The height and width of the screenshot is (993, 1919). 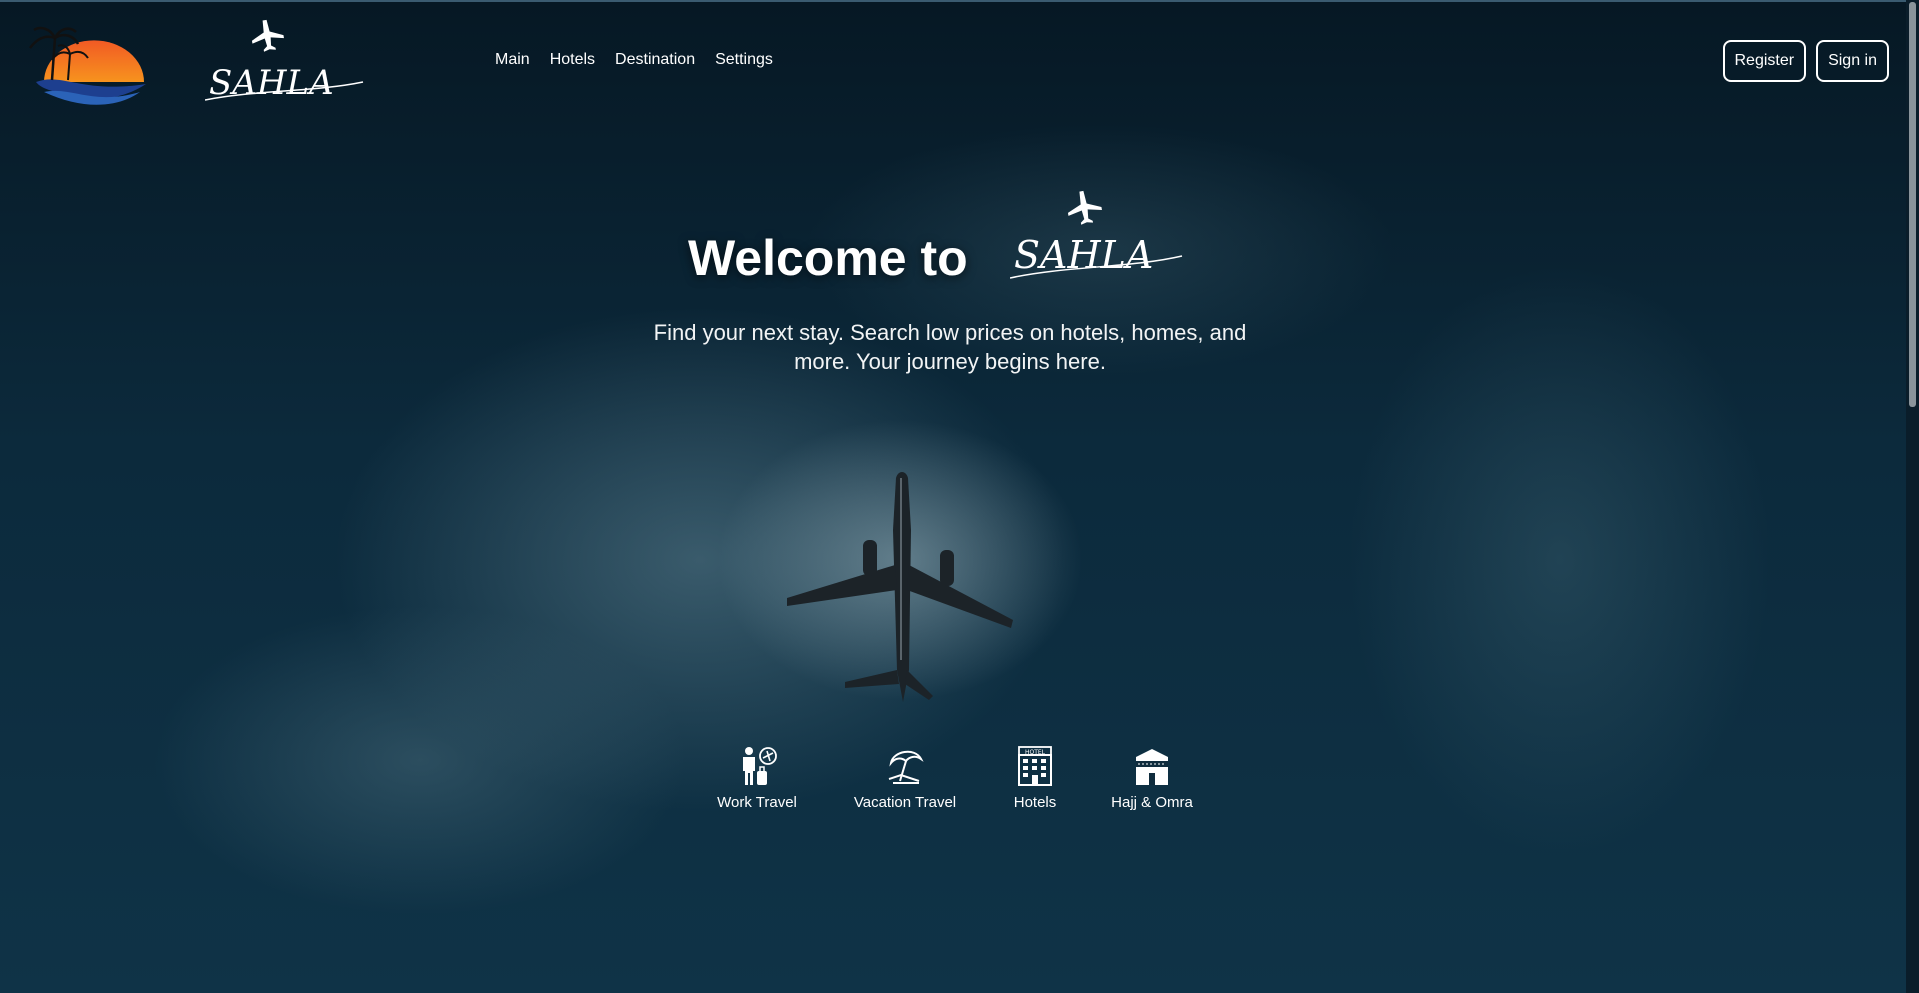 I want to click on sunset-logo, so click(x=87, y=65).